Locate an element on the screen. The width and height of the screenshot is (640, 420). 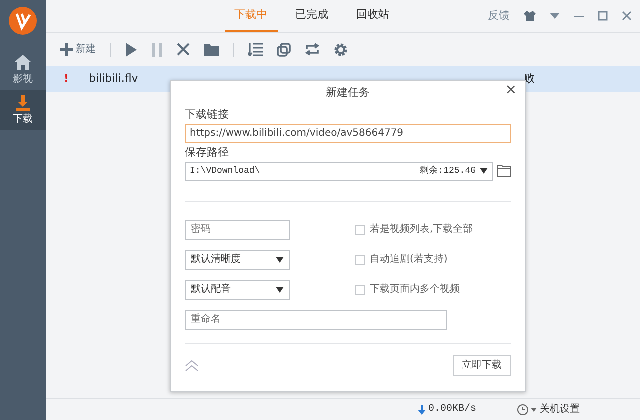
sidebar-item: 下载 is located at coordinates (23, 110).